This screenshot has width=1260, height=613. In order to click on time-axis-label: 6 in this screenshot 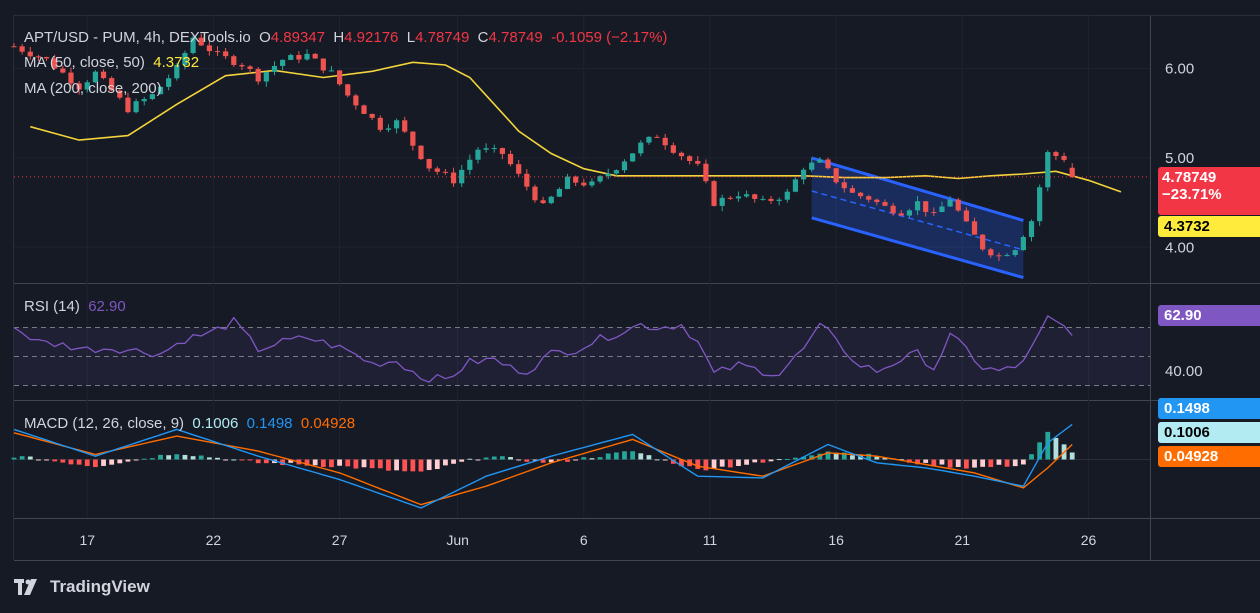, I will do `click(584, 540)`.